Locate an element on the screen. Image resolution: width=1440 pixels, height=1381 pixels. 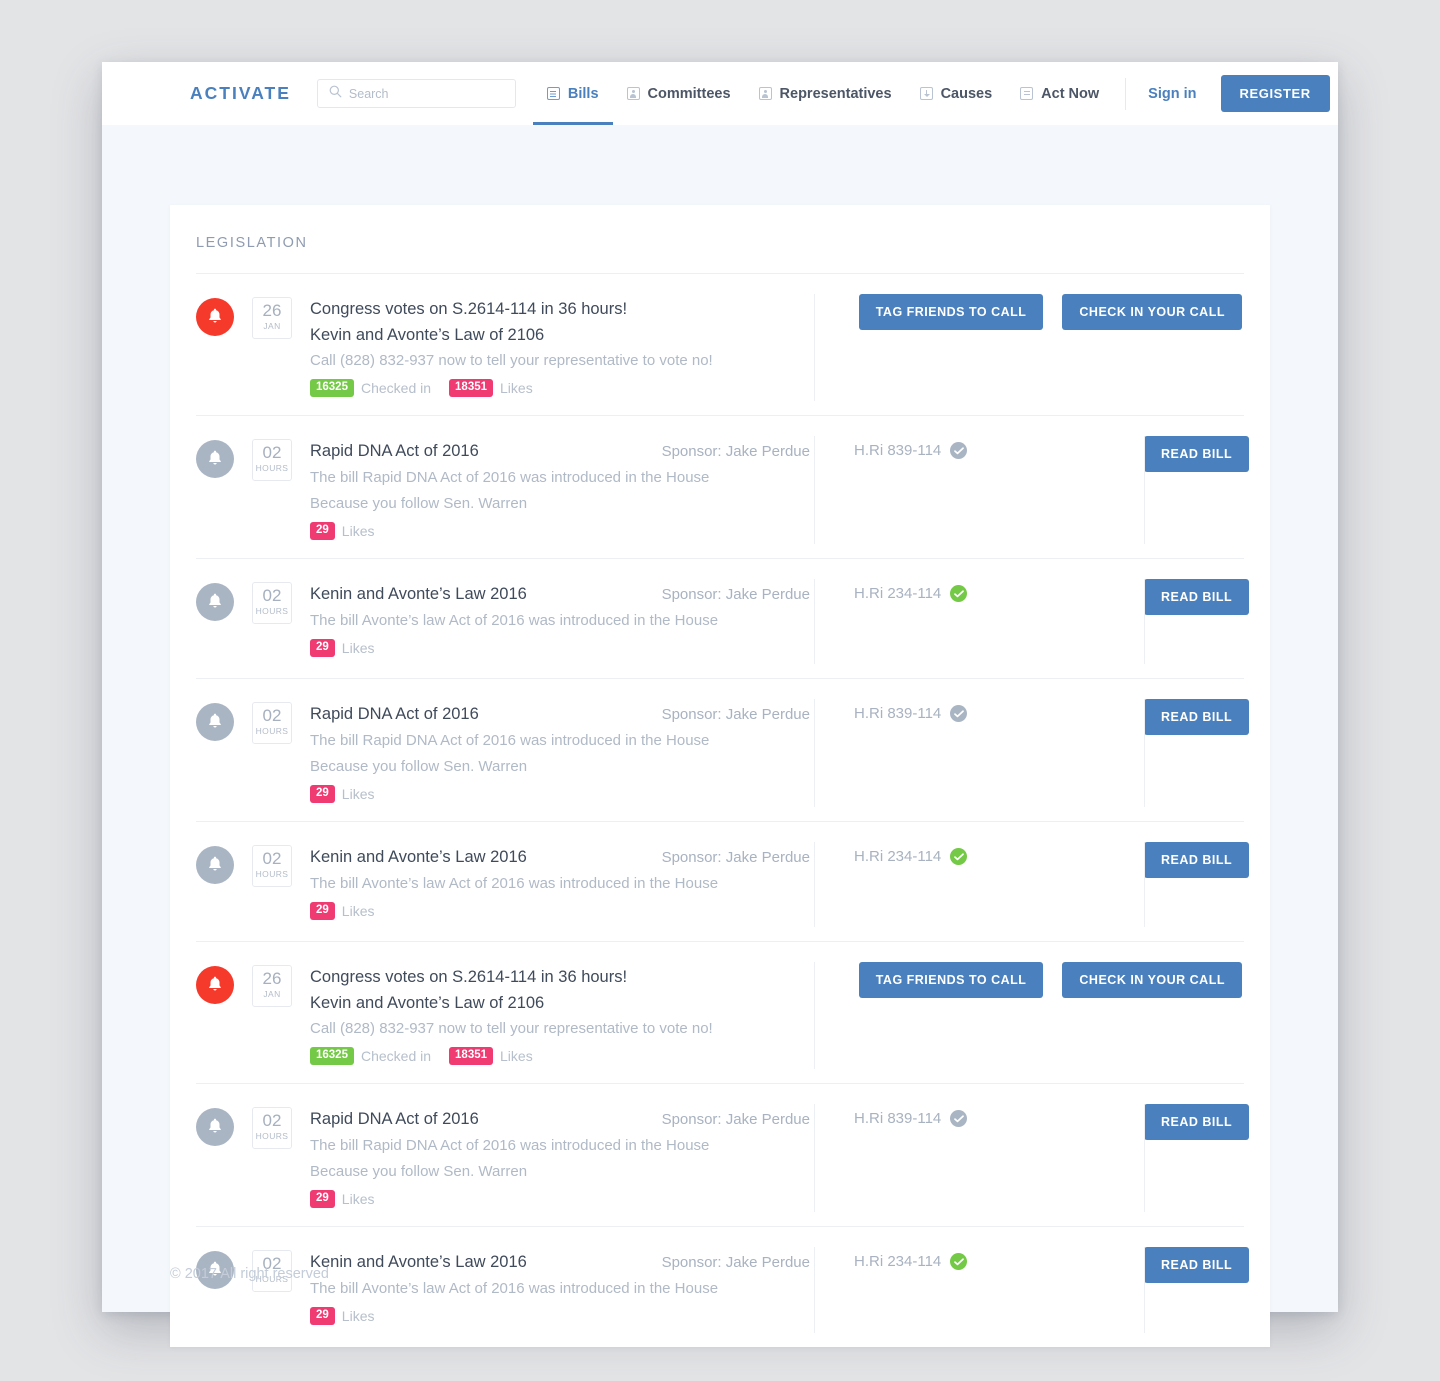
search-box is located at coordinates (416, 93).